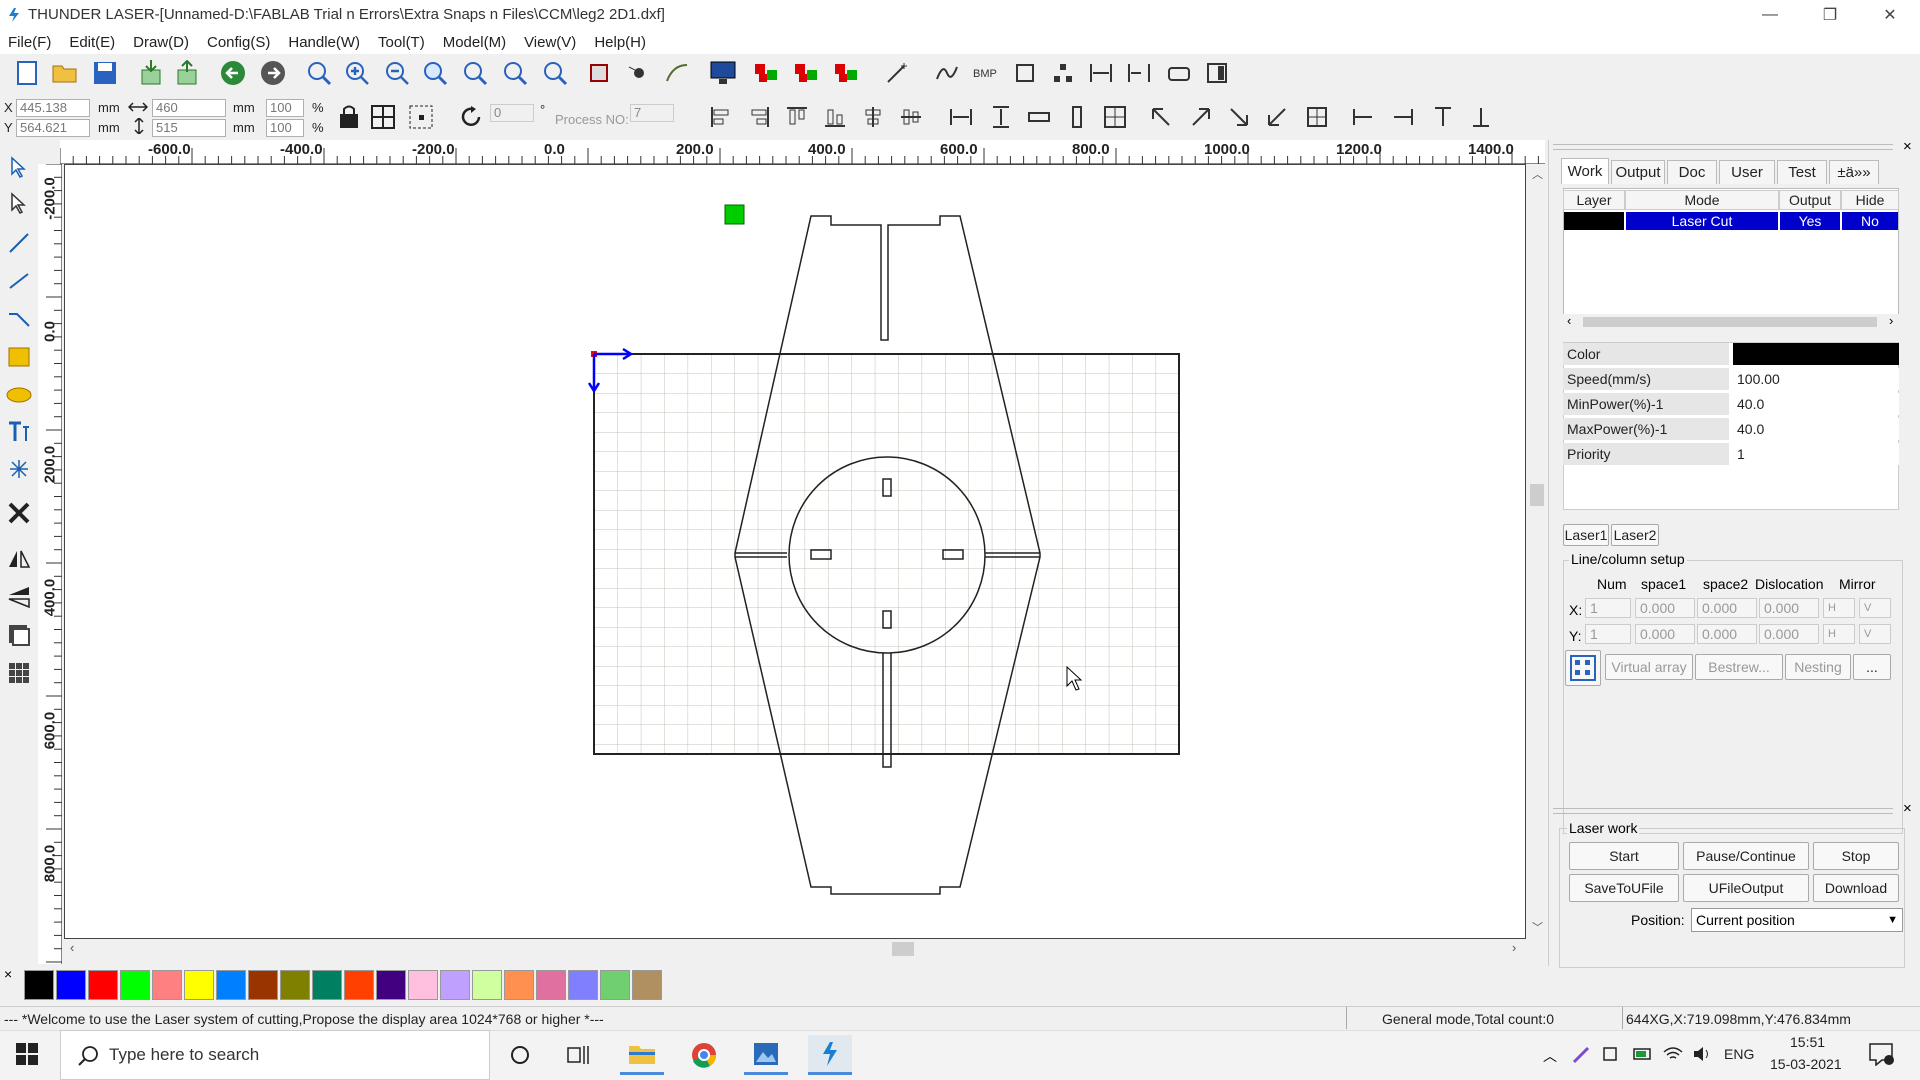 The image size is (1920, 1080). What do you see at coordinates (1665, 608) in the screenshot?
I see `x-space1-input: 0.000` at bounding box center [1665, 608].